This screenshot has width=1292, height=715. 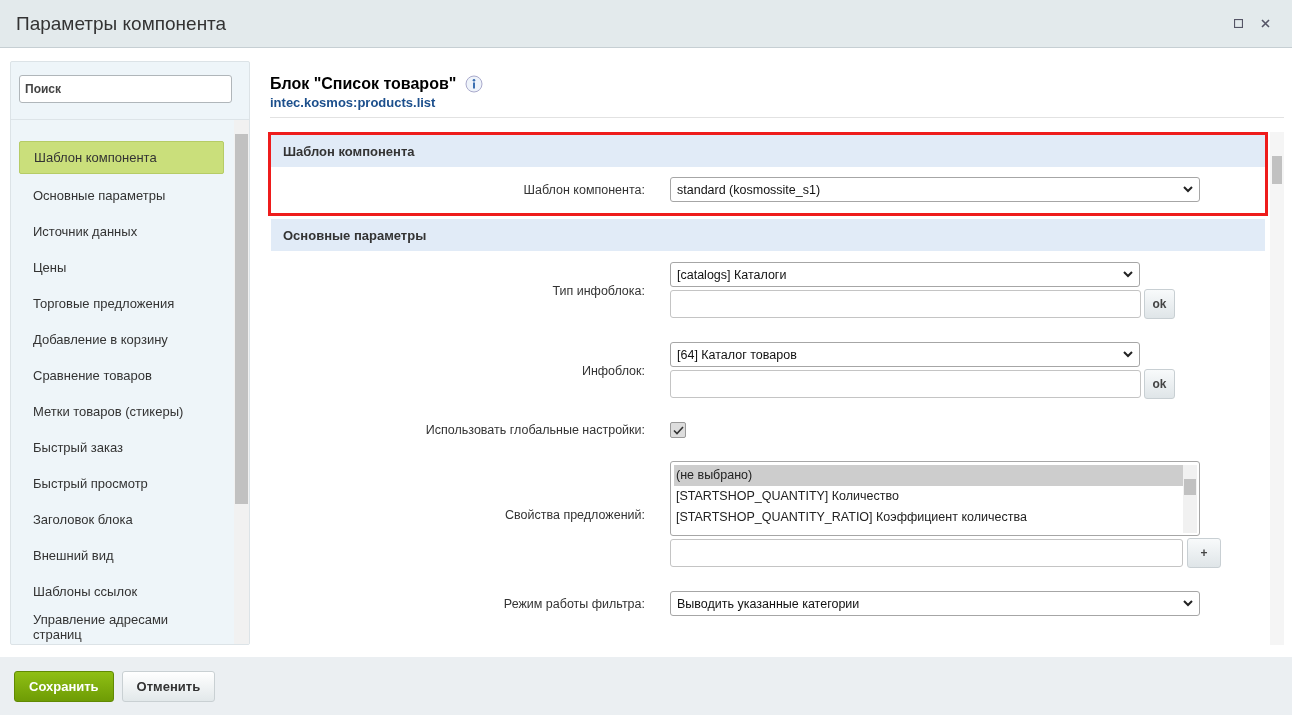 What do you see at coordinates (353, 102) in the screenshot?
I see `component-code: intec.kosmos:products.list` at bounding box center [353, 102].